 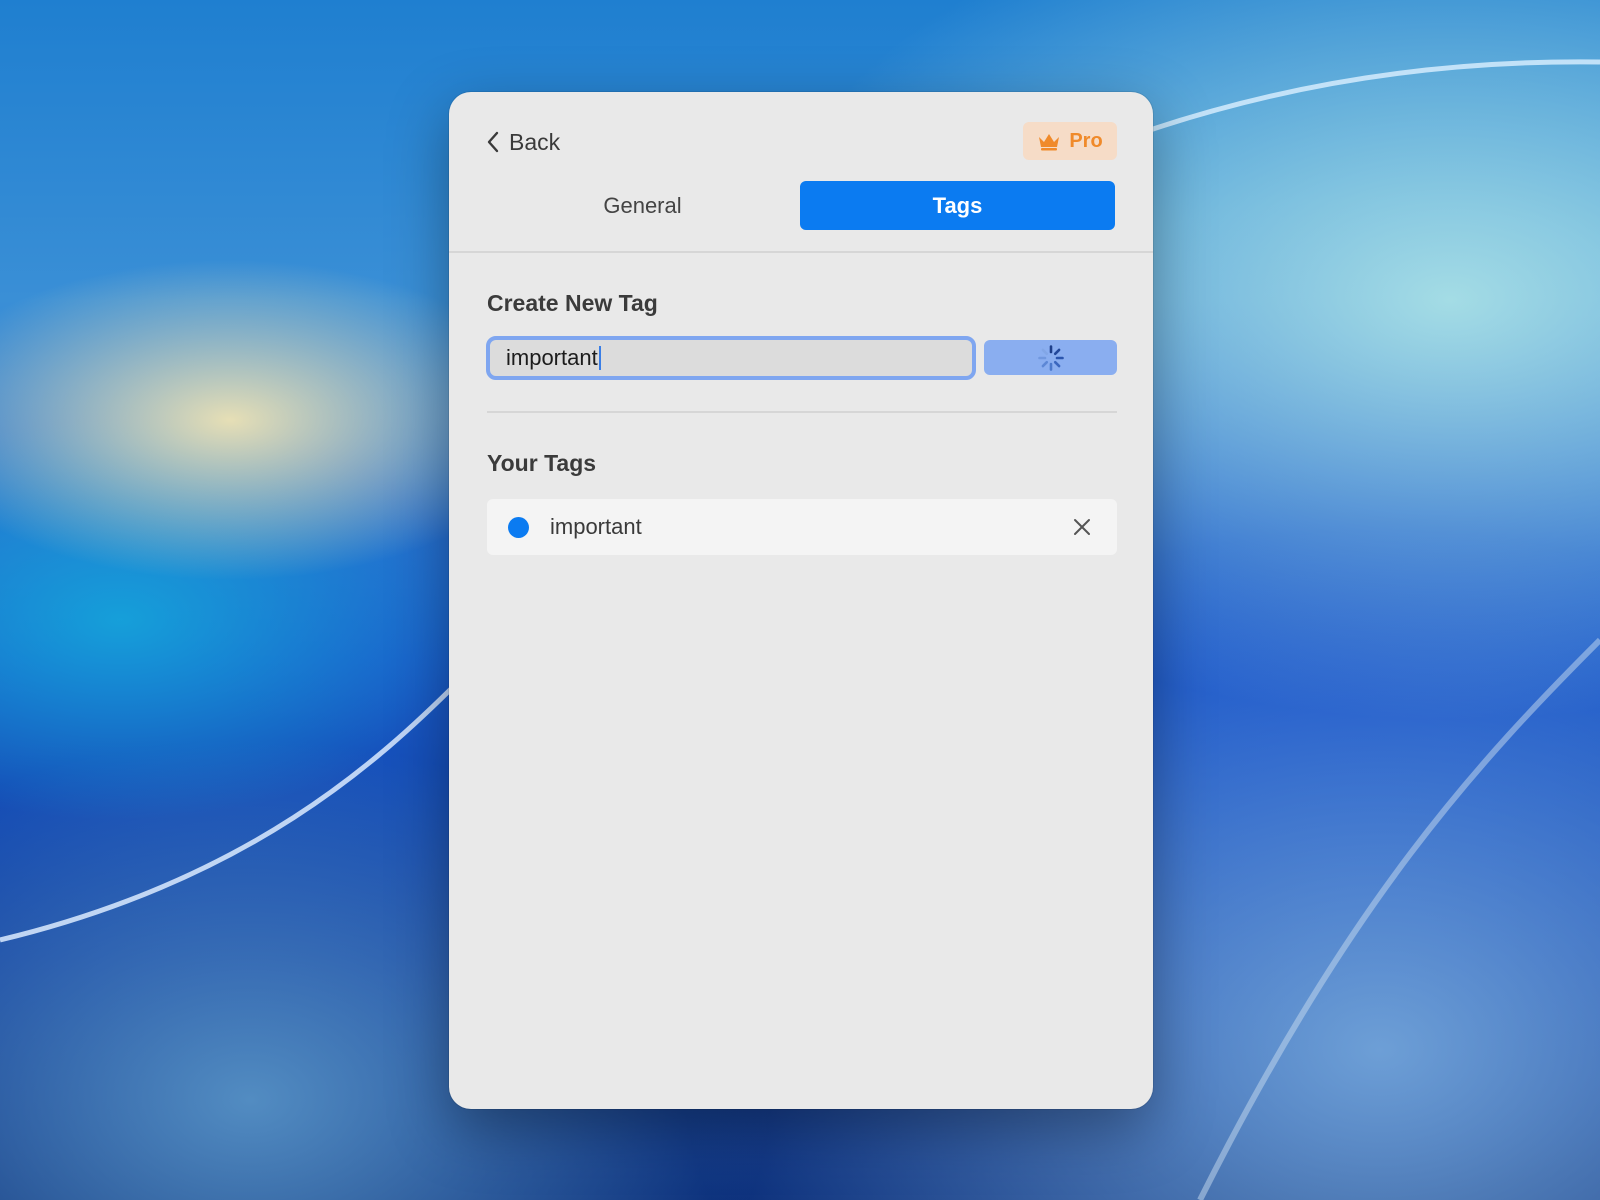 What do you see at coordinates (1086, 140) in the screenshot?
I see `pro-label: Pro` at bounding box center [1086, 140].